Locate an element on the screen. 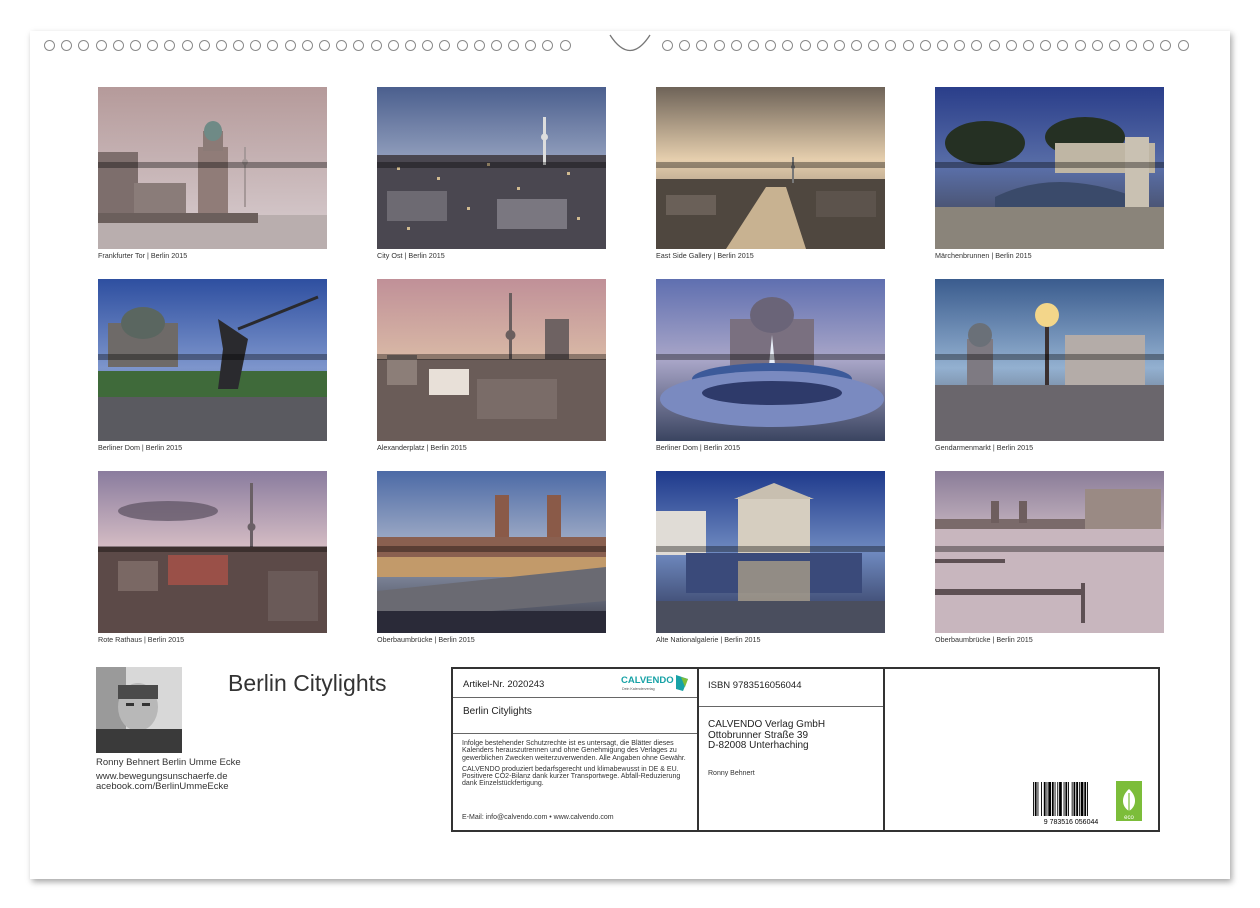  photo-berliner-dom-statue is located at coordinates (212, 360).